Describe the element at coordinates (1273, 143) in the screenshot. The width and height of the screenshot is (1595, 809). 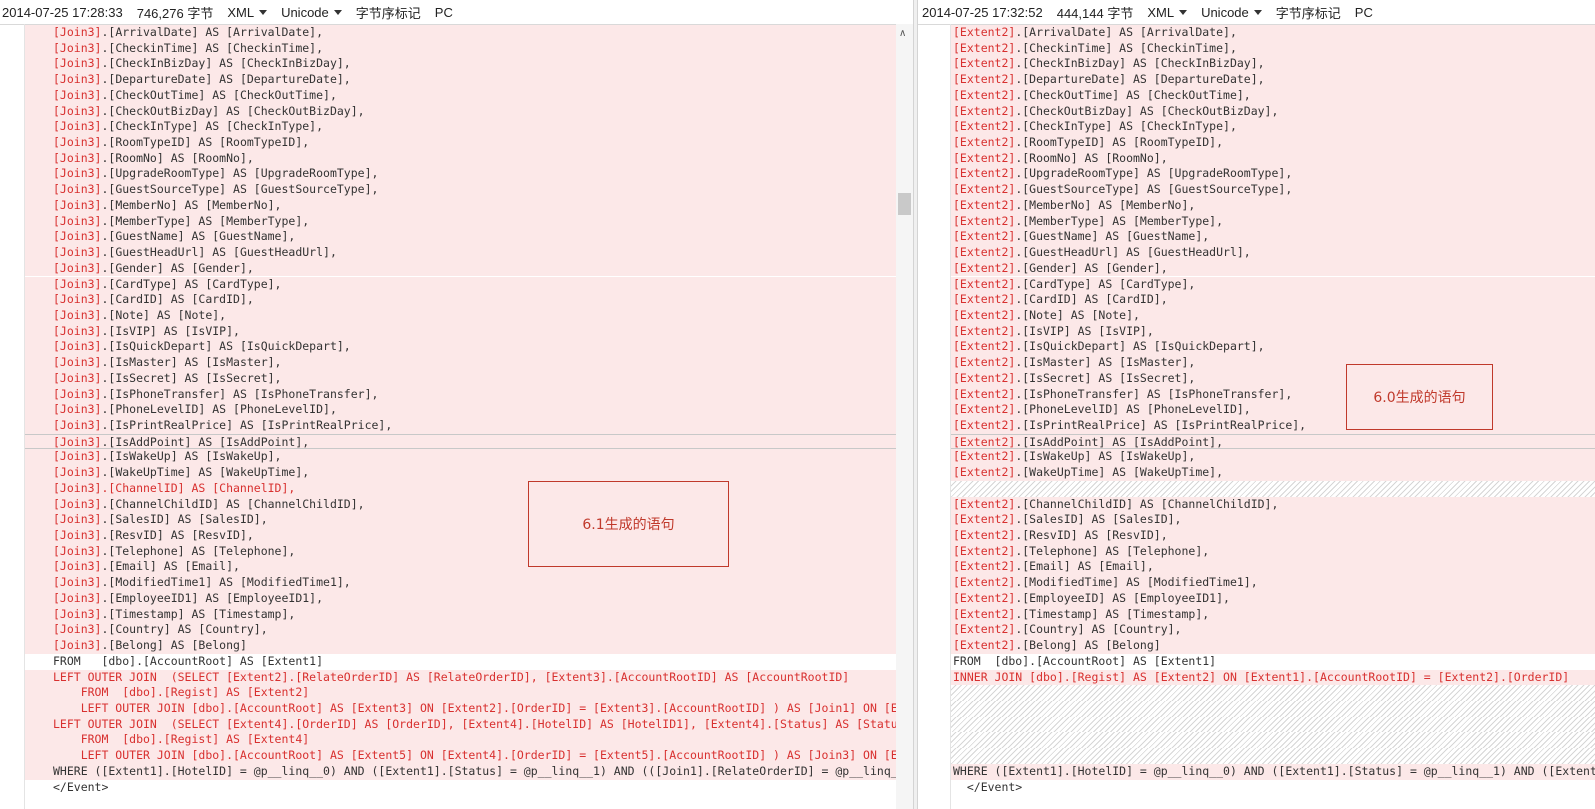
I see `code-line: [Extent2].[RoomTypeID] AS [RoomTypeID],` at that location.